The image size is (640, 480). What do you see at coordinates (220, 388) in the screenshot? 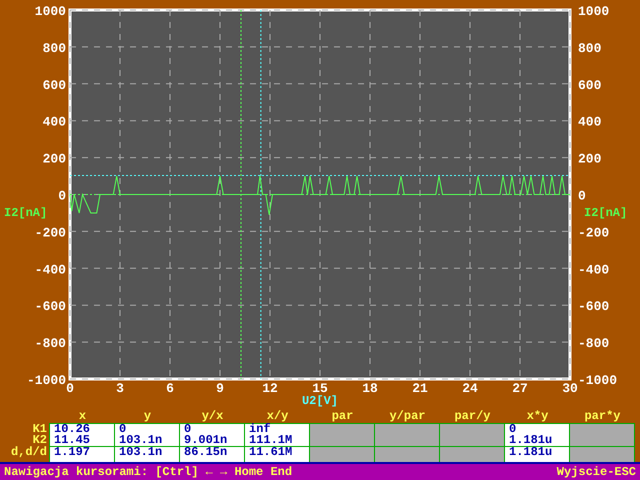
I see `tick-label: 9` at bounding box center [220, 388].